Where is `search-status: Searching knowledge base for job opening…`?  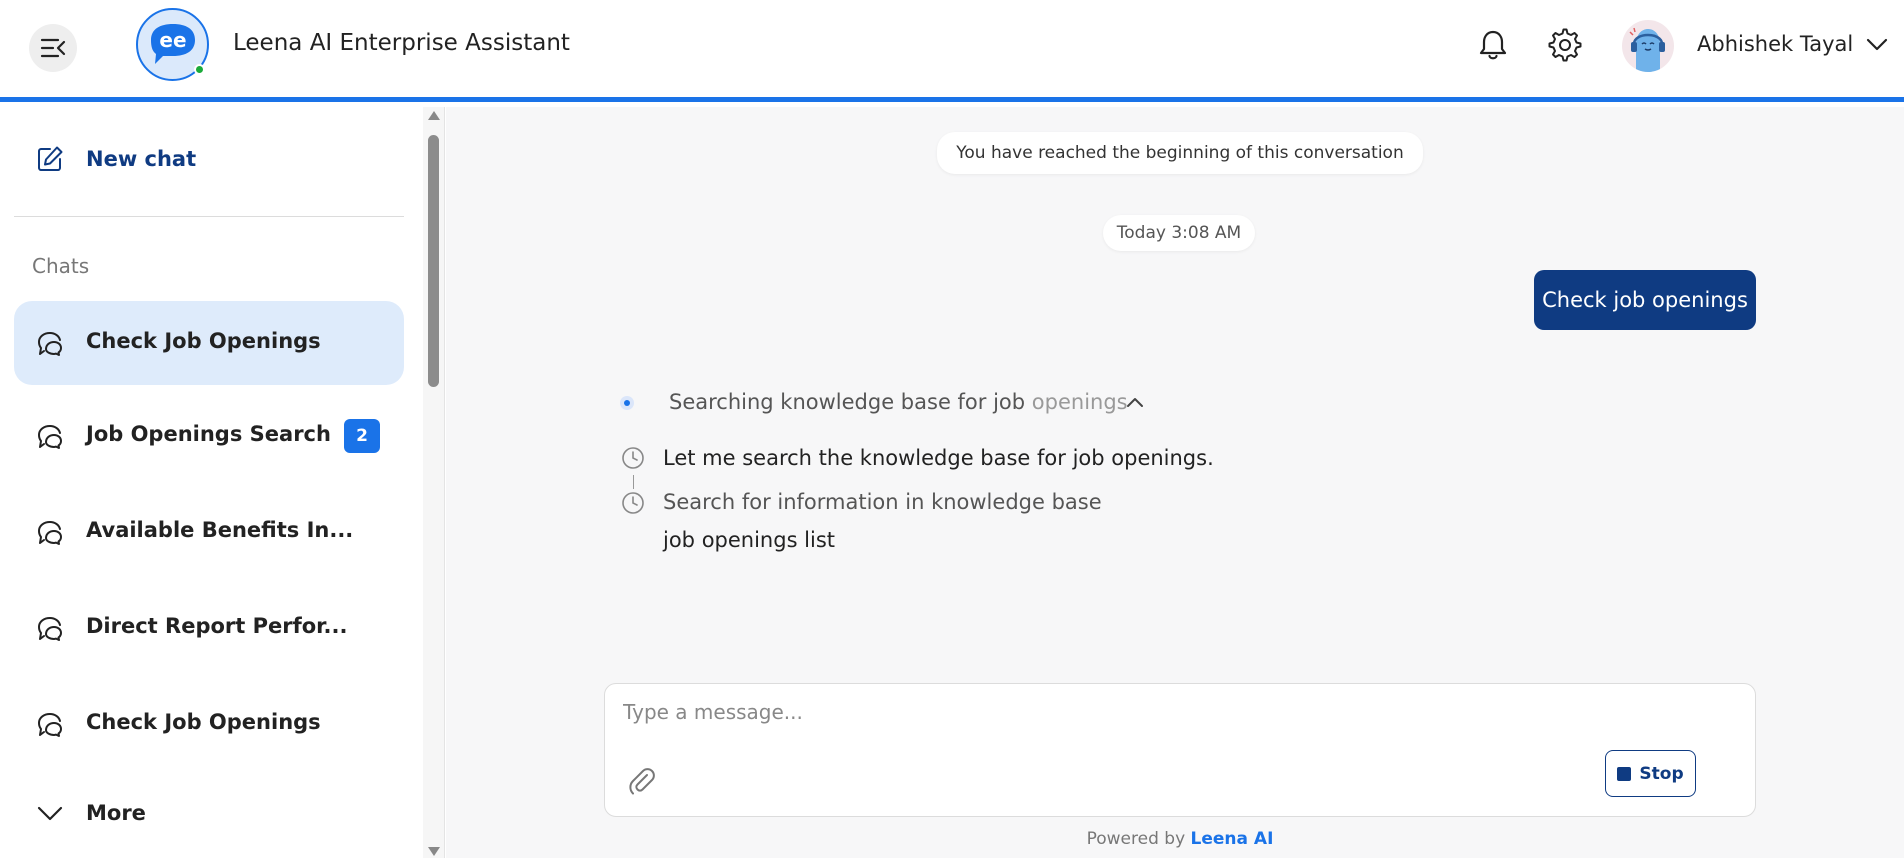 search-status: Searching knowledge base for job opening… is located at coordinates (898, 402).